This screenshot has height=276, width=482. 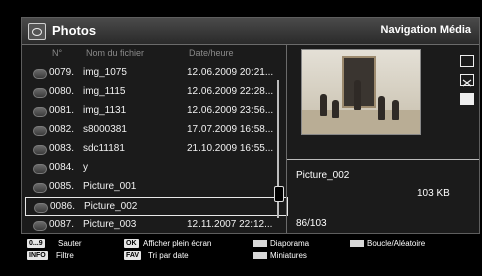 What do you see at coordinates (105, 72) in the screenshot?
I see `item-filename: img_1075` at bounding box center [105, 72].